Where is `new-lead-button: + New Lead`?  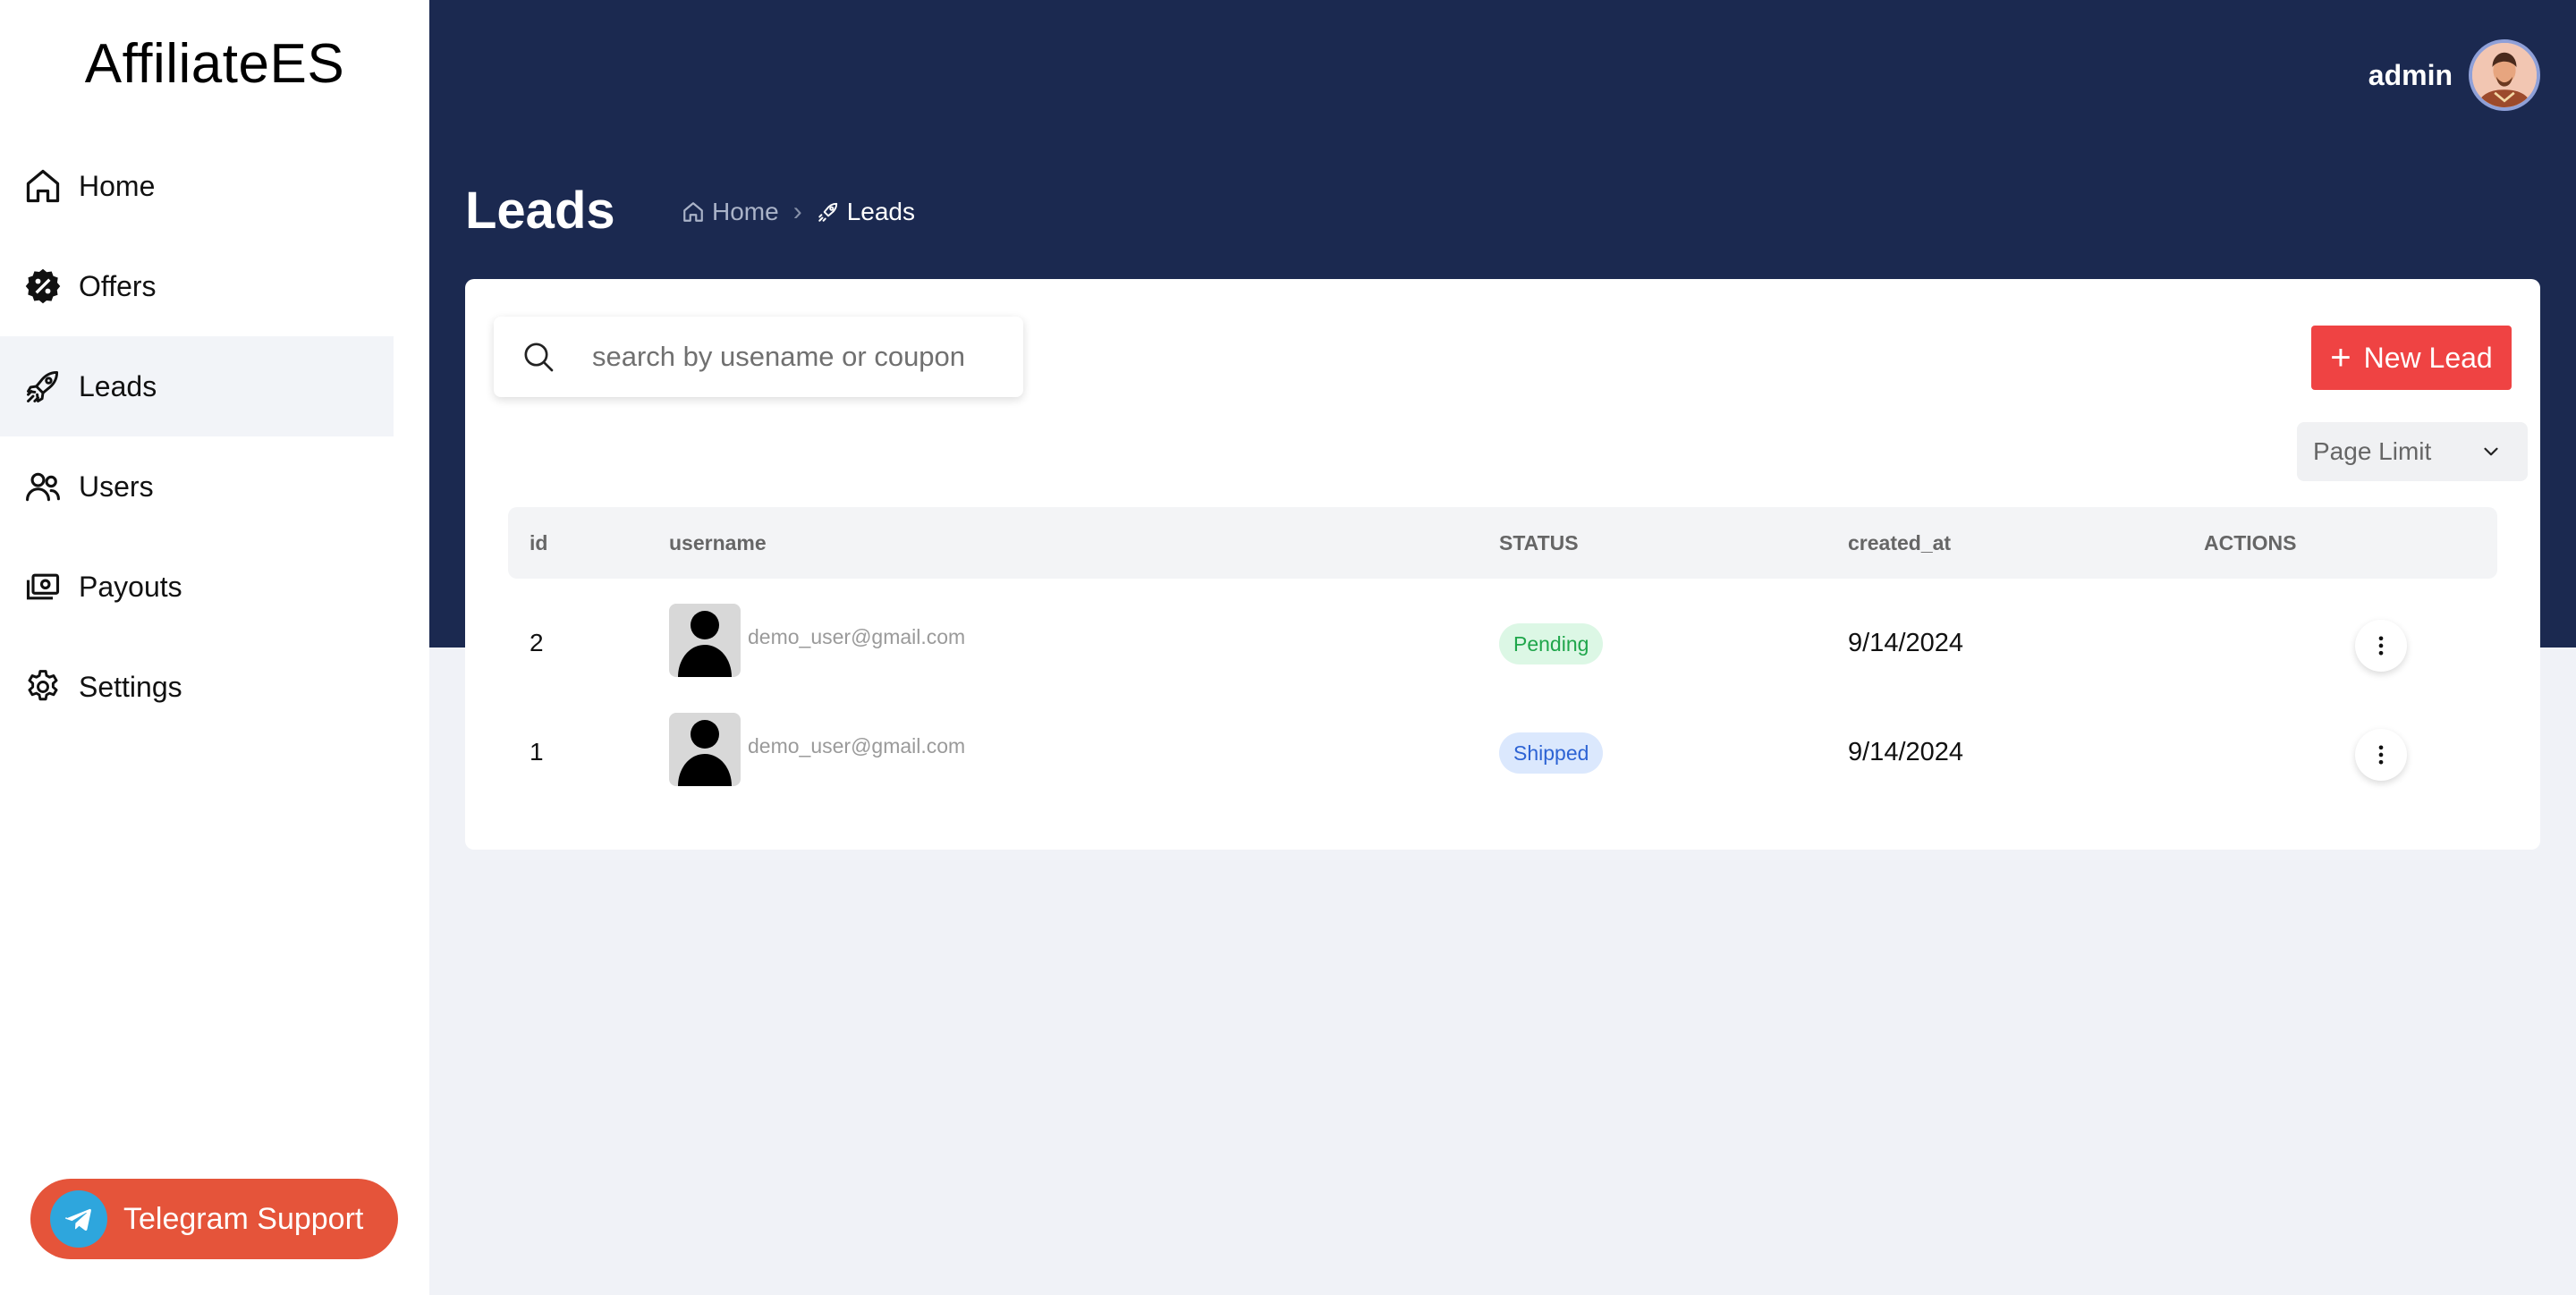 new-lead-button: + New Lead is located at coordinates (2411, 358).